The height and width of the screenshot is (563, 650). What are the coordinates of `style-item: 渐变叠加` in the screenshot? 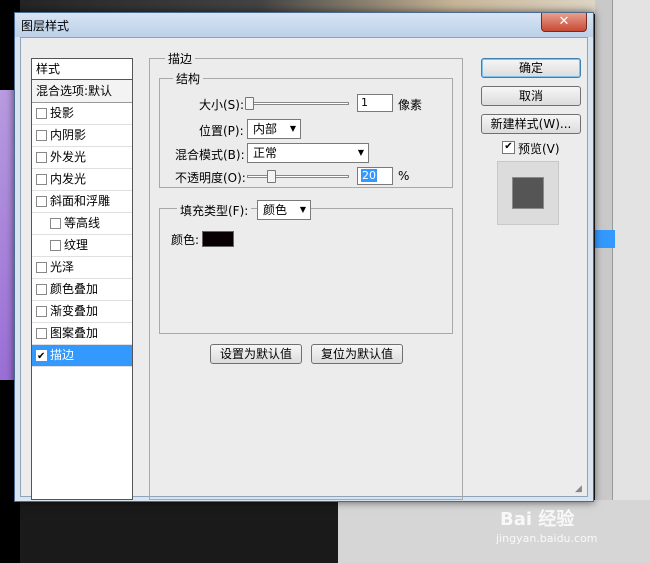 It's located at (82, 312).